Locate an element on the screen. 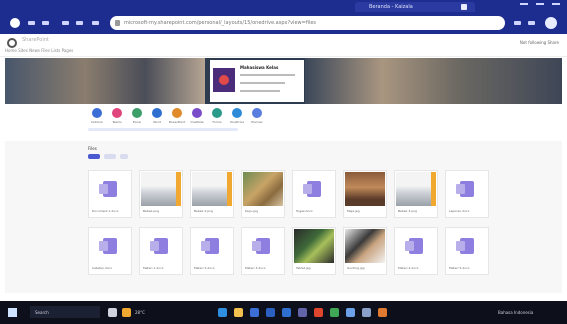 The image size is (567, 324). tab-close-icon is located at coordinates (464, 7).